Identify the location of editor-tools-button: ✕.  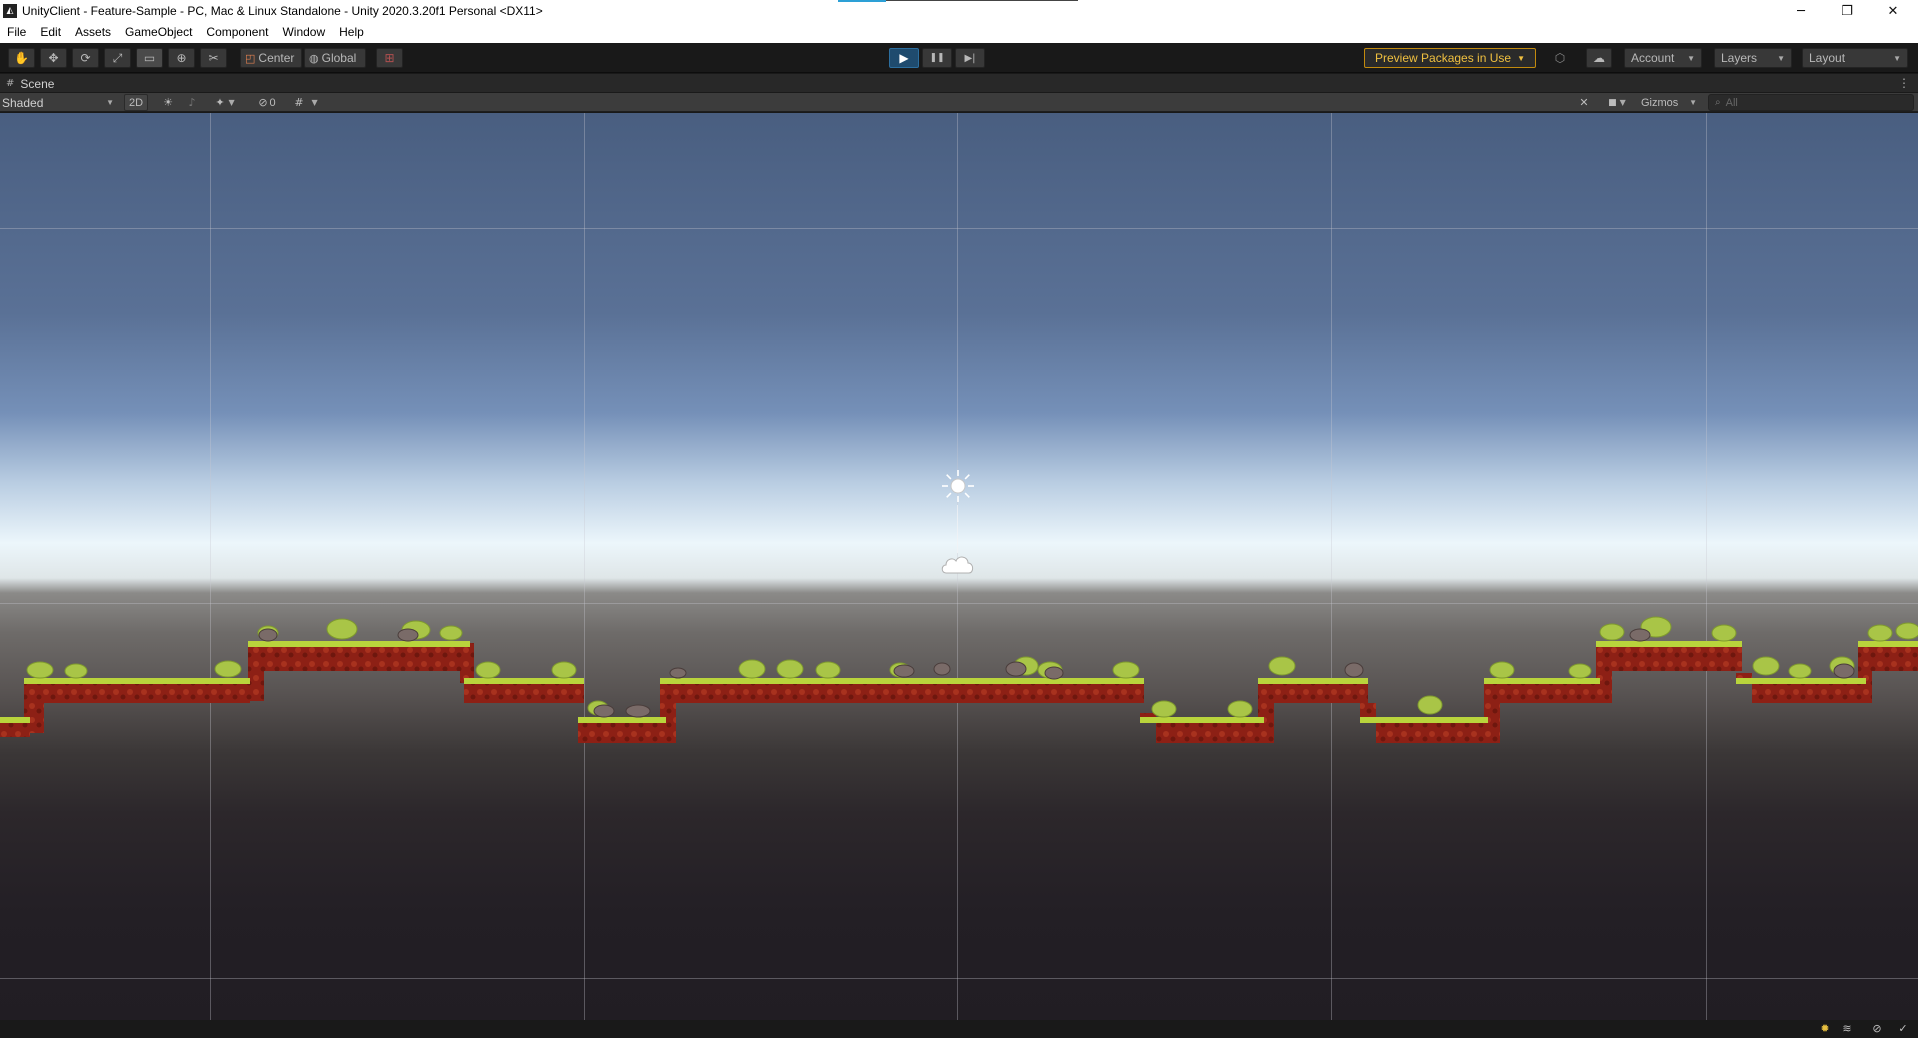
(1584, 102).